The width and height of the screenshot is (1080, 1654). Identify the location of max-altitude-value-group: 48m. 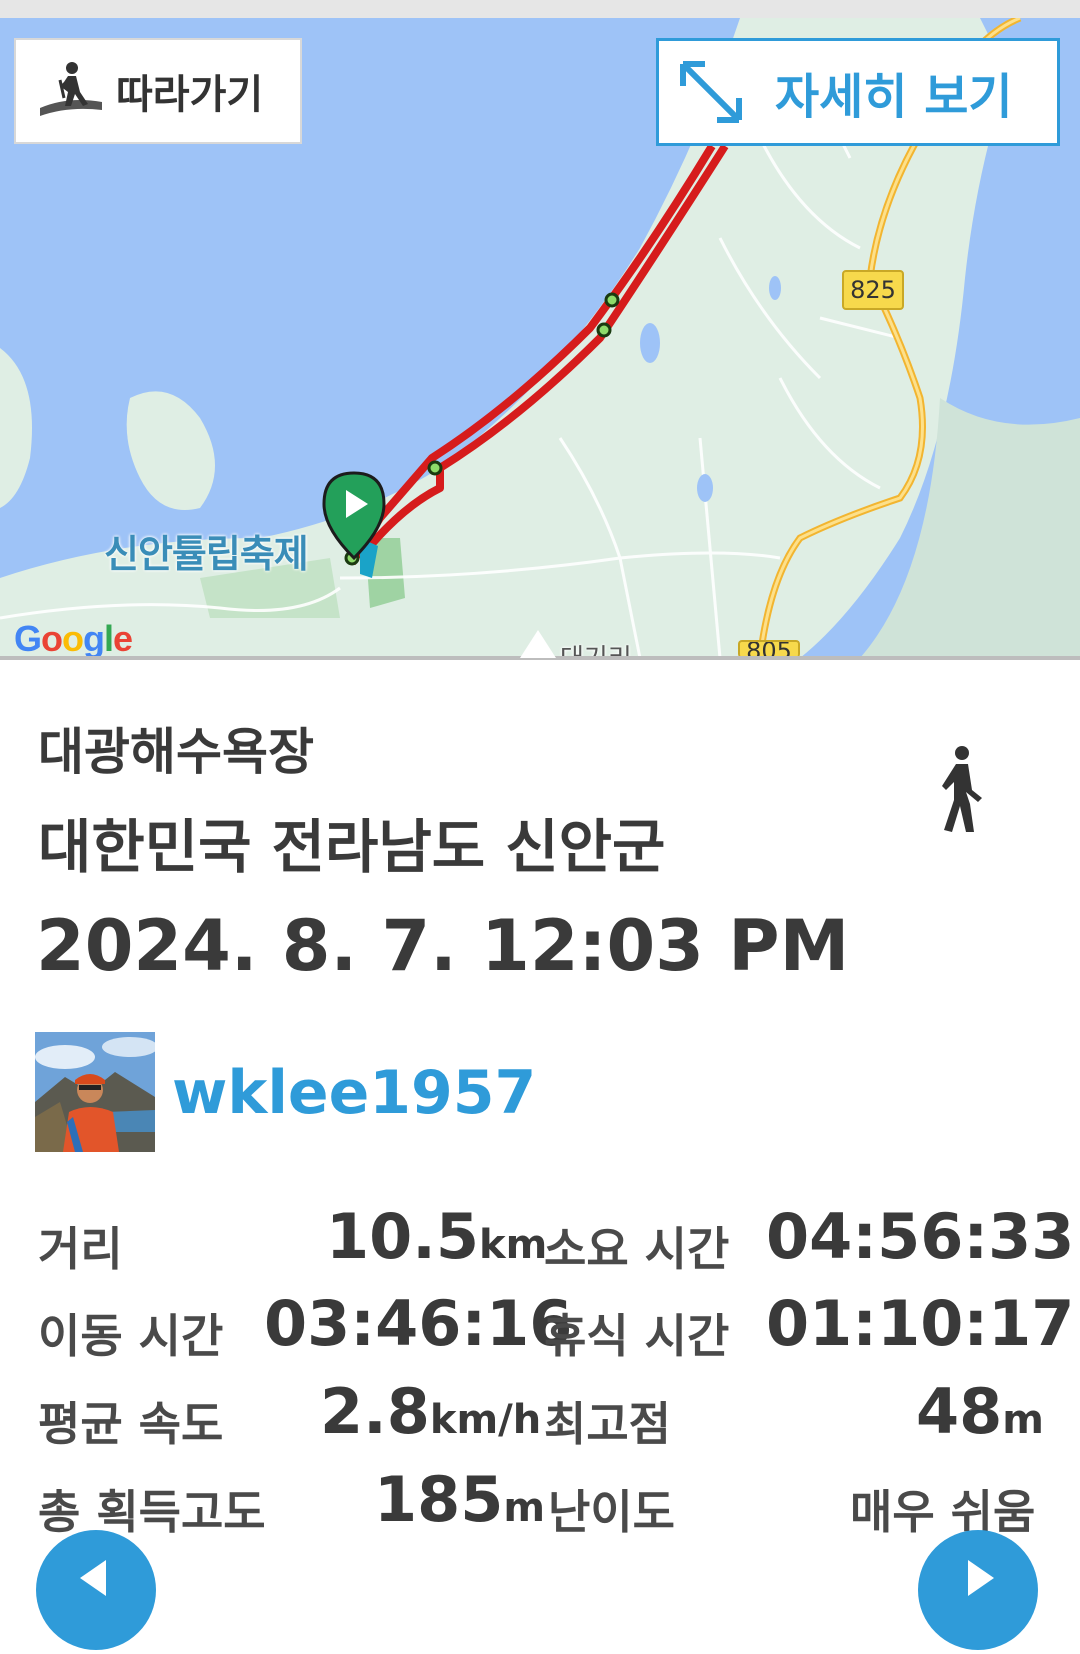
(980, 1411).